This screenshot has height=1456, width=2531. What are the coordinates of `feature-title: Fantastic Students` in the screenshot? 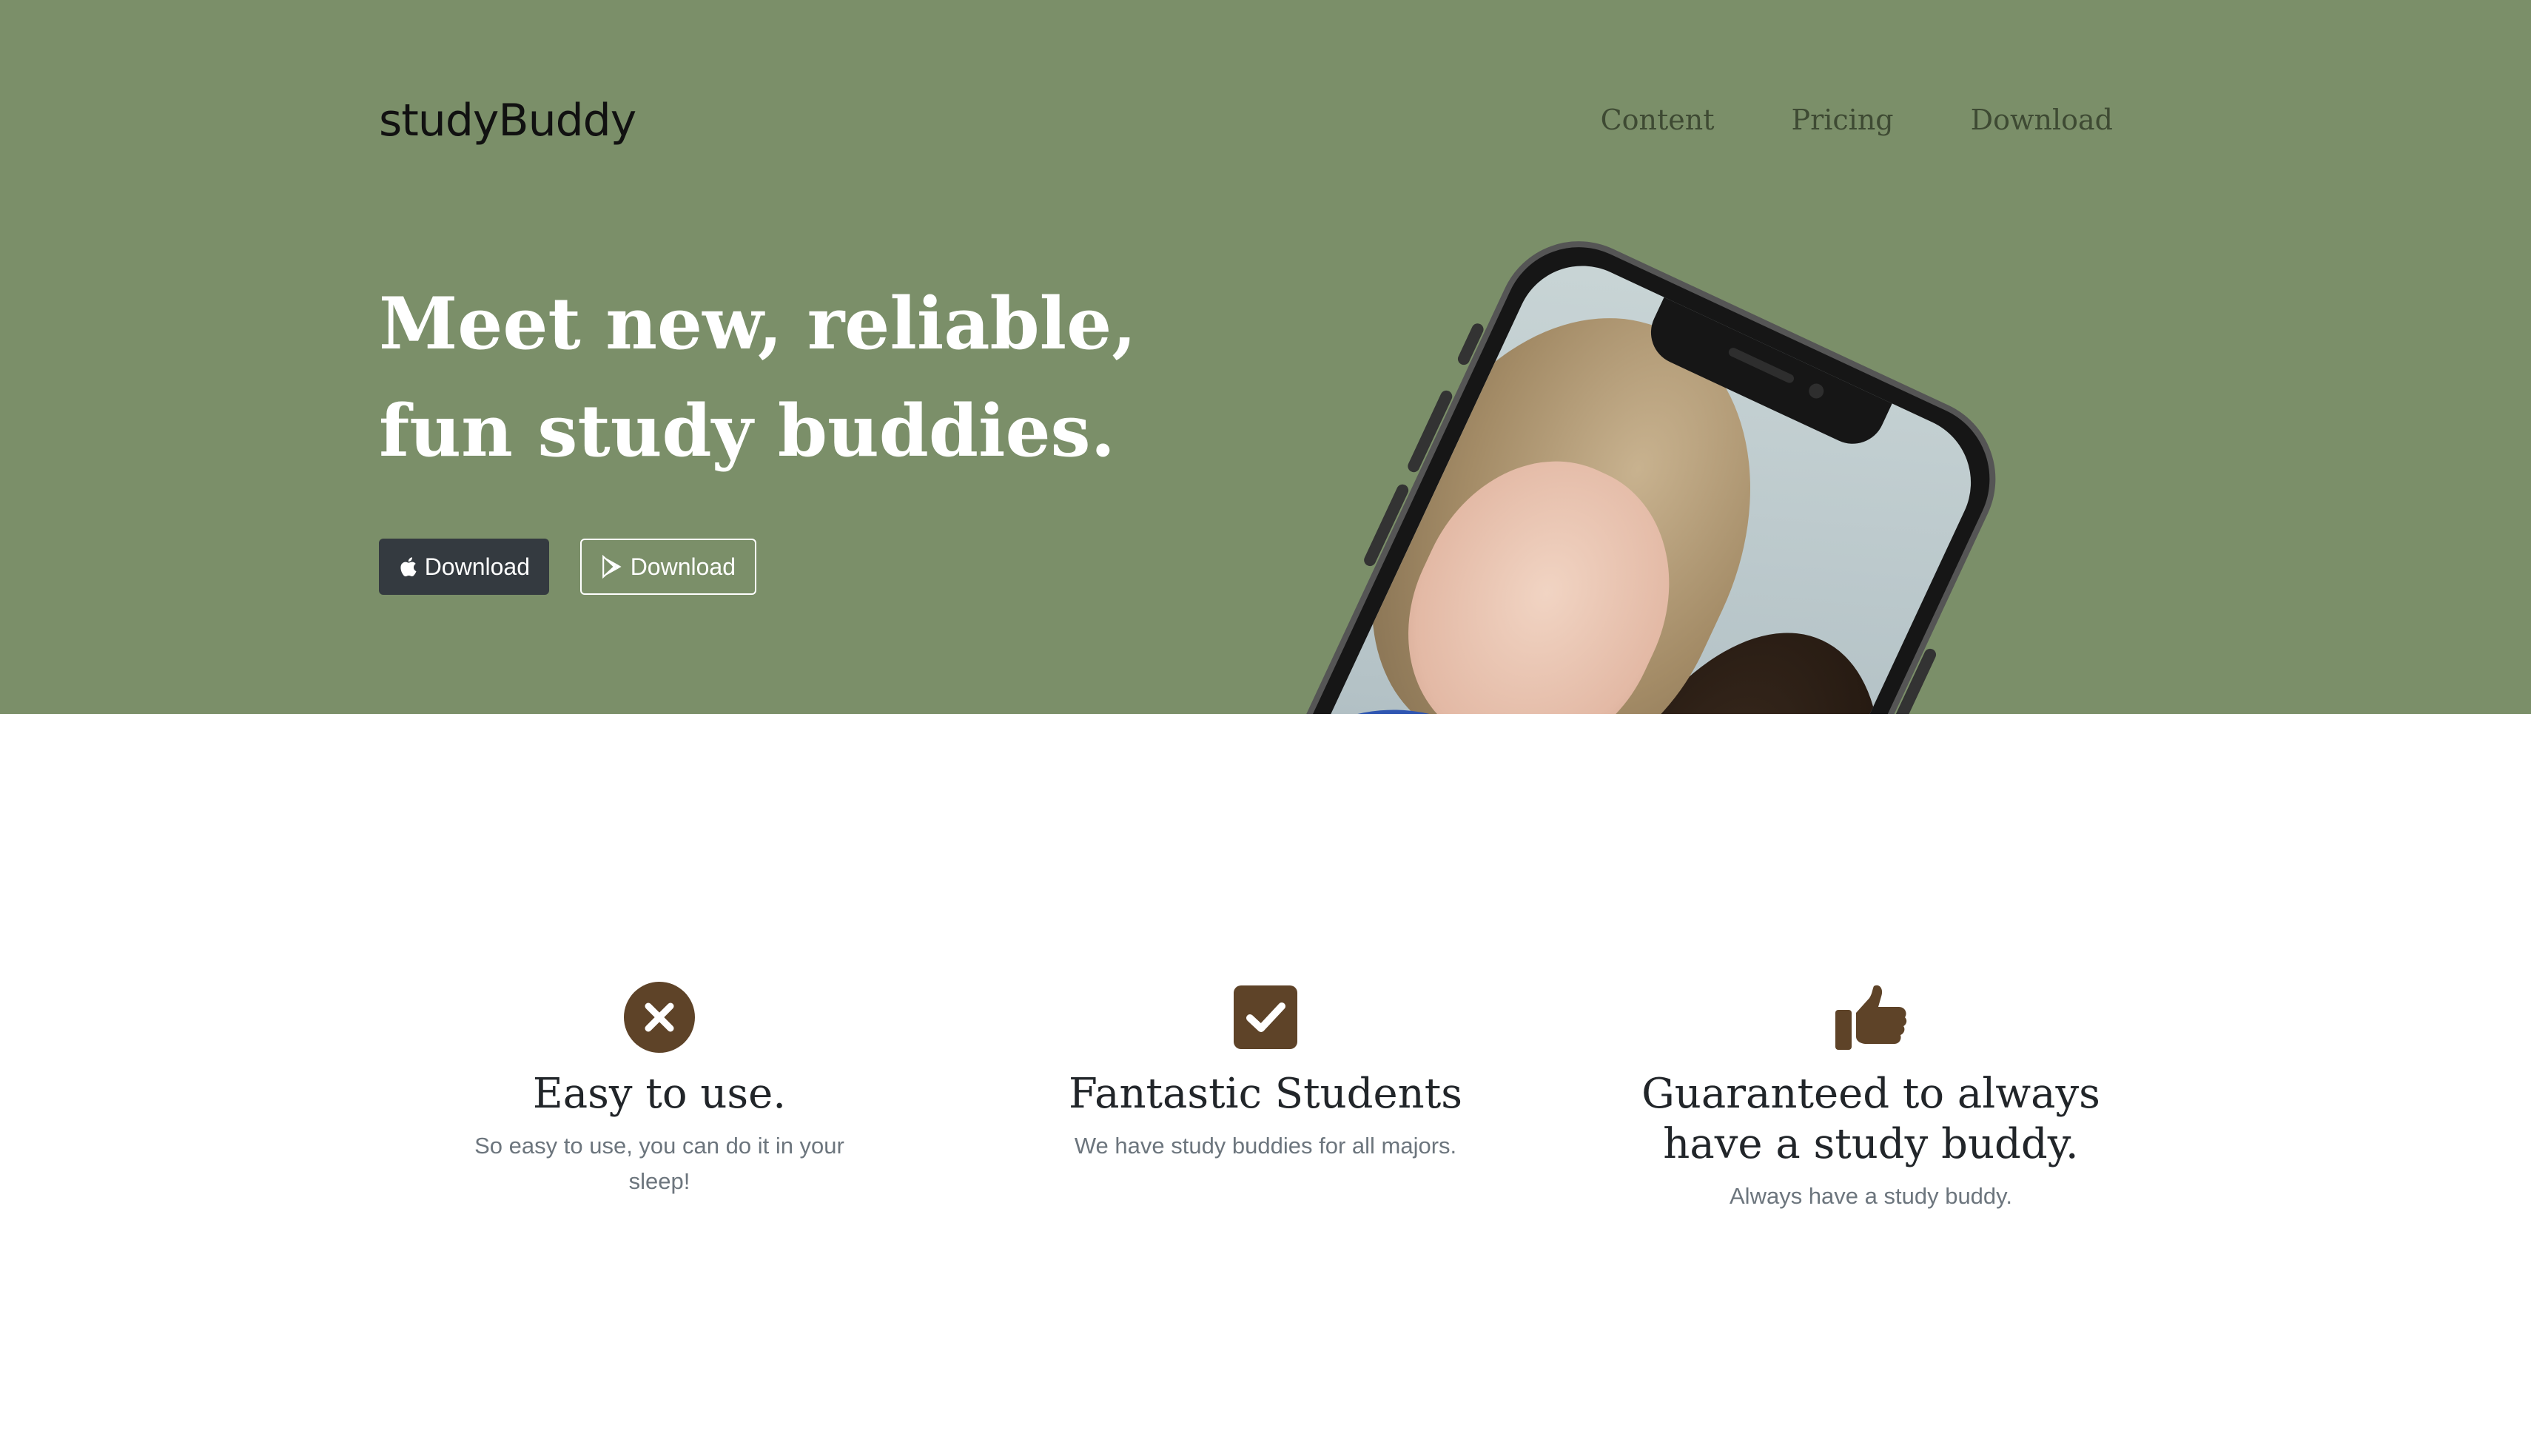 It's located at (1265, 1094).